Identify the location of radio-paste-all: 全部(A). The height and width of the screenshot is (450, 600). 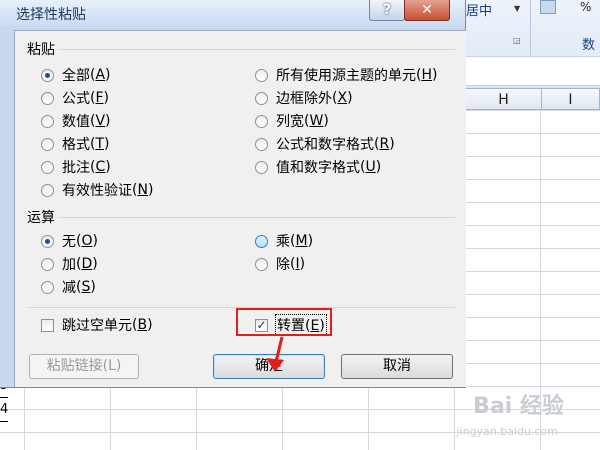
(76, 75).